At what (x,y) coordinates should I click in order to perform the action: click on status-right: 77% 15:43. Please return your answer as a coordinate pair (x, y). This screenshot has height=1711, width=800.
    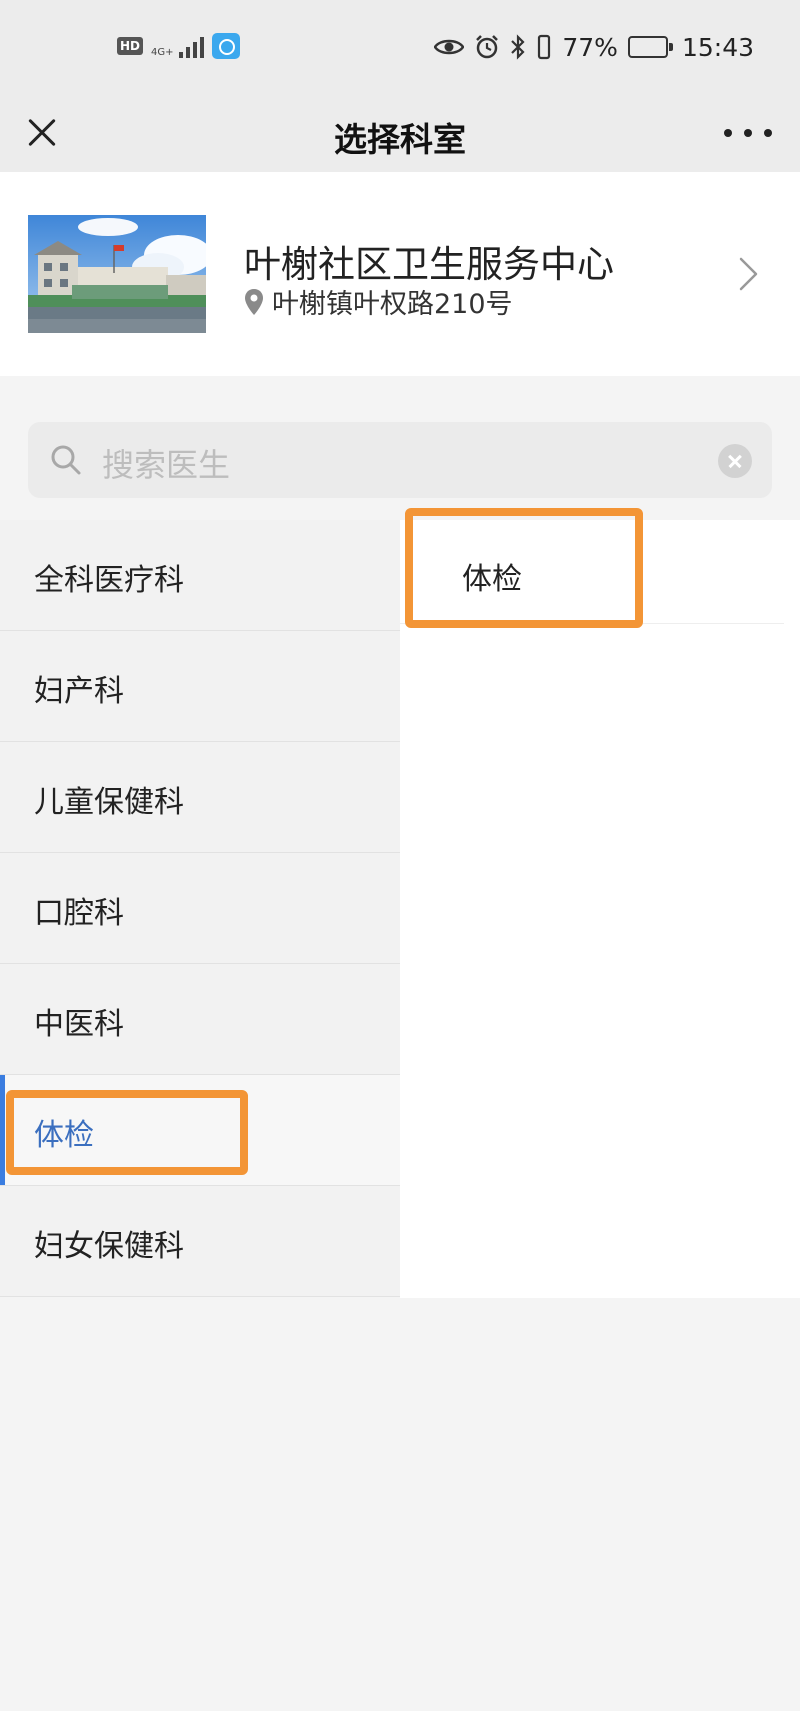
    Looking at the image, I should click on (594, 47).